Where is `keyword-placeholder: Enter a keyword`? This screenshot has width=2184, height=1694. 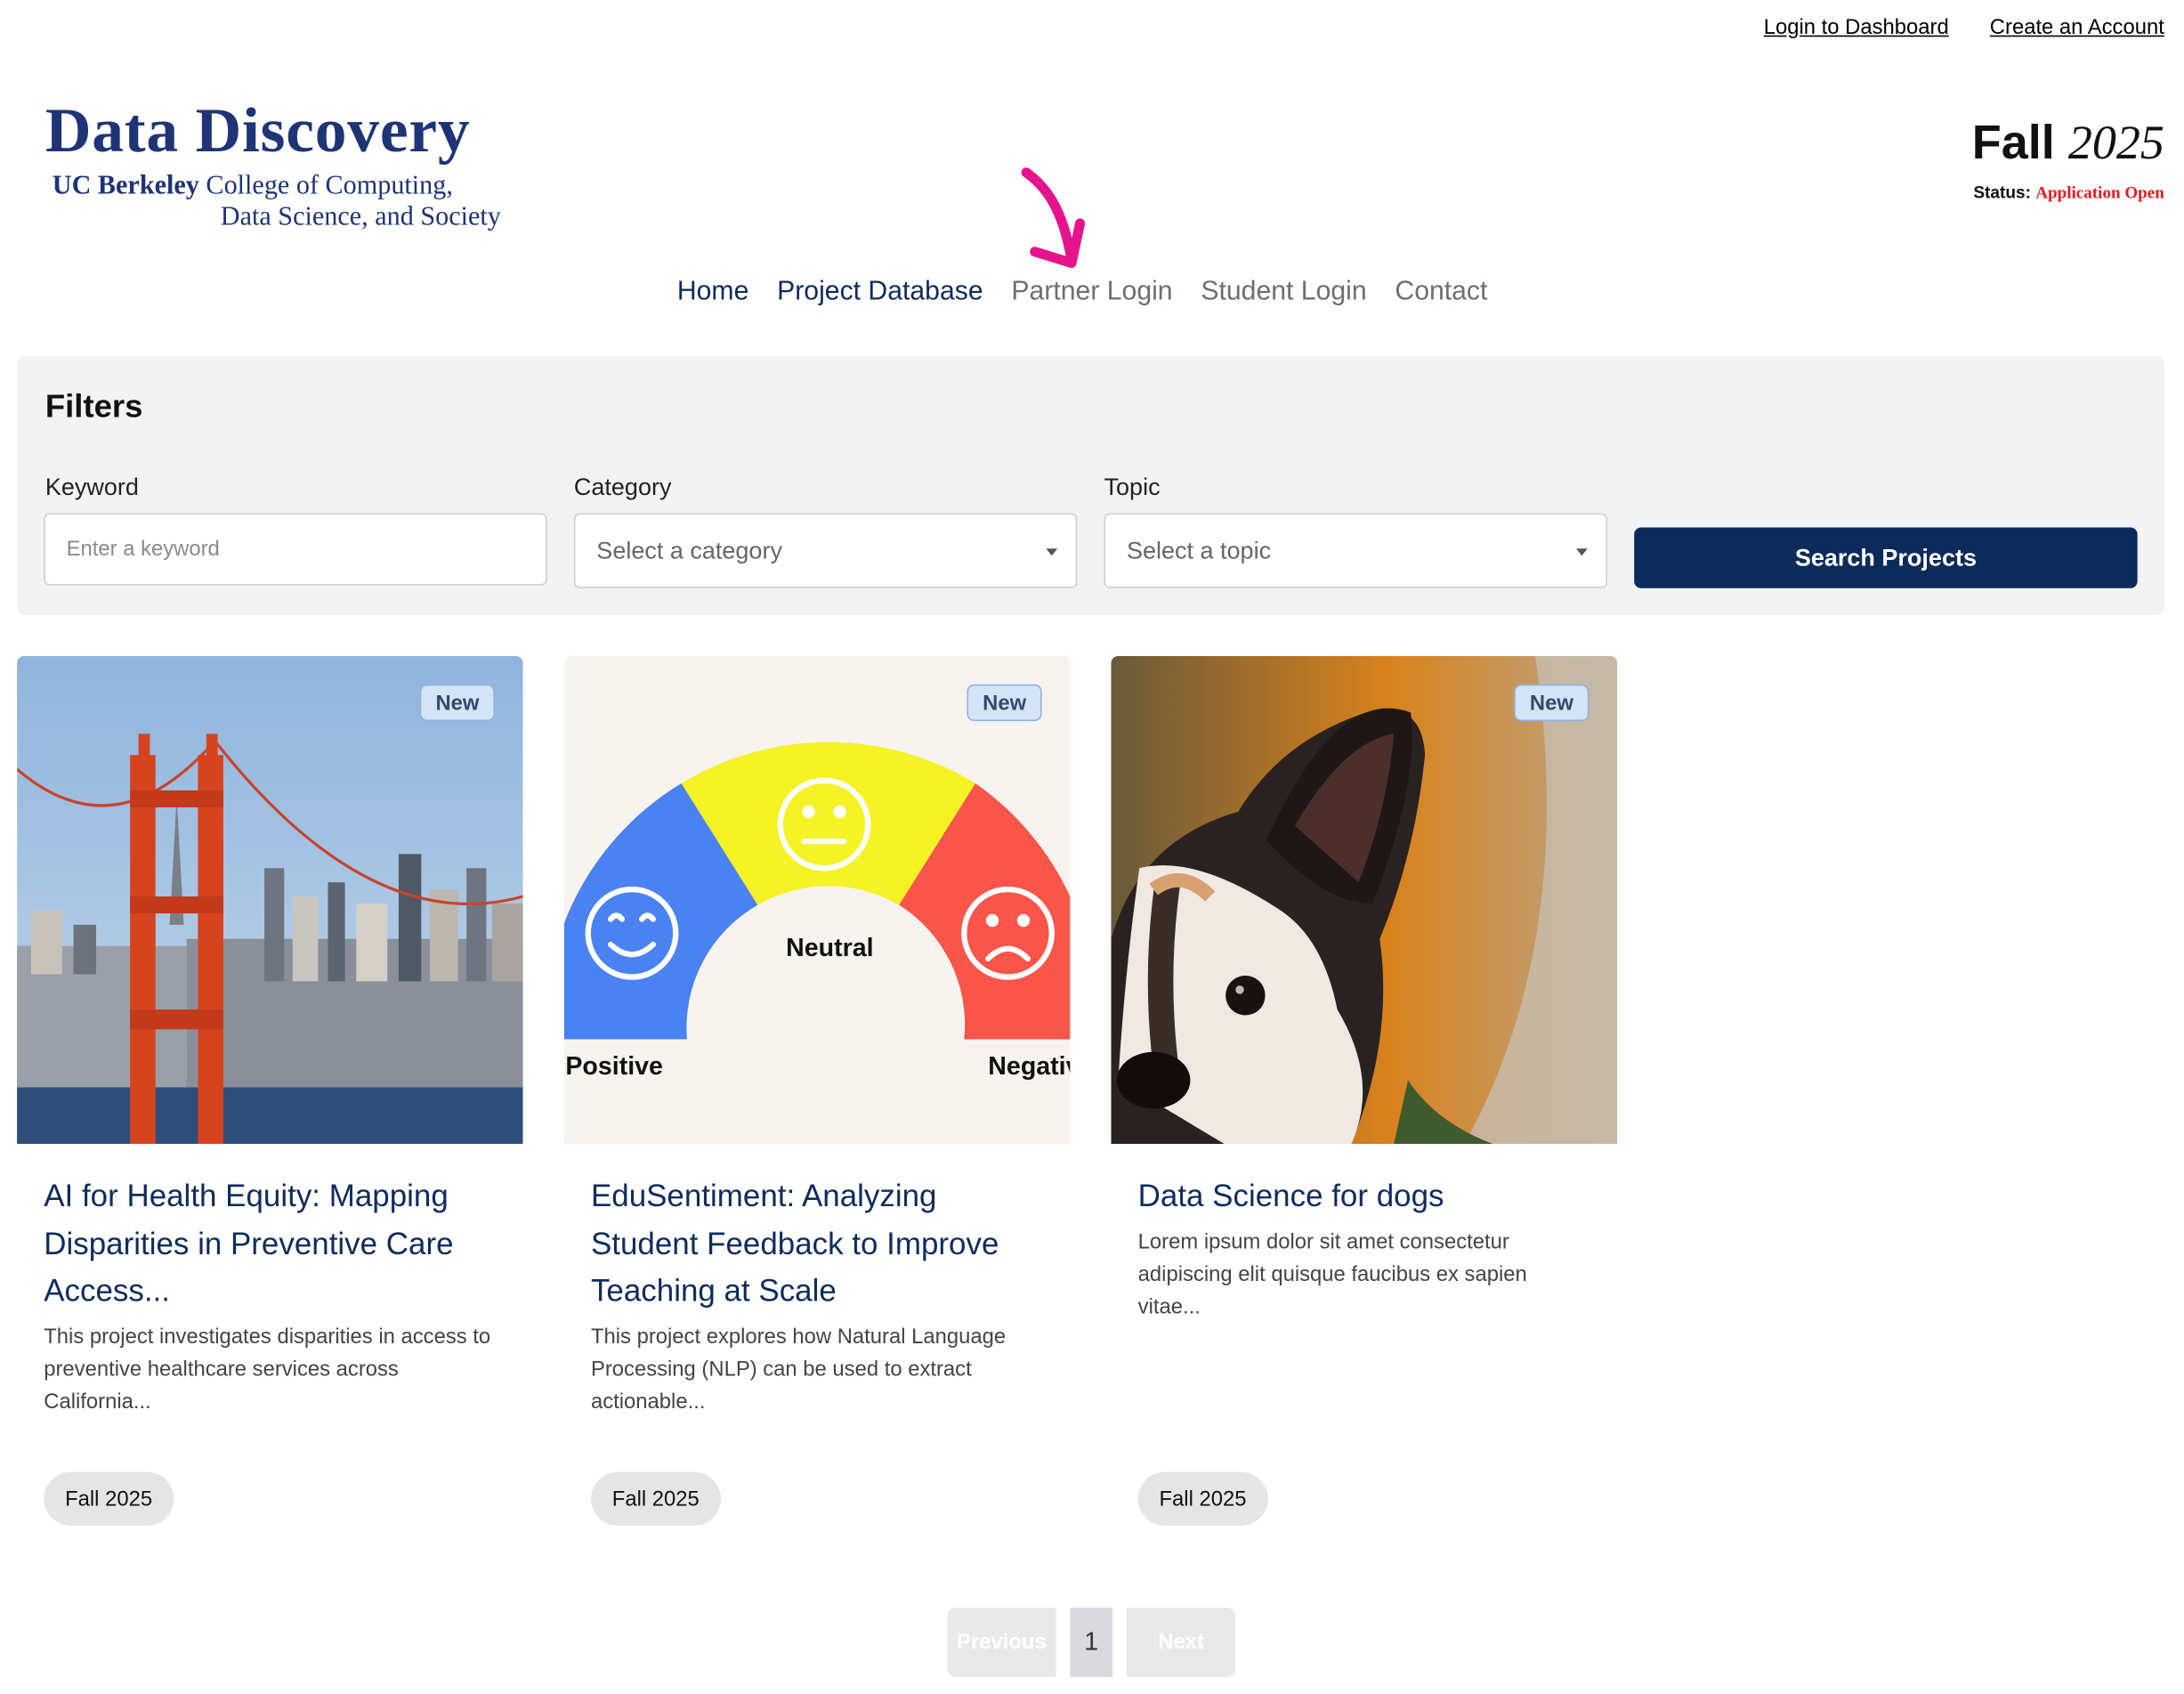
keyword-placeholder: Enter a keyword is located at coordinates (143, 549).